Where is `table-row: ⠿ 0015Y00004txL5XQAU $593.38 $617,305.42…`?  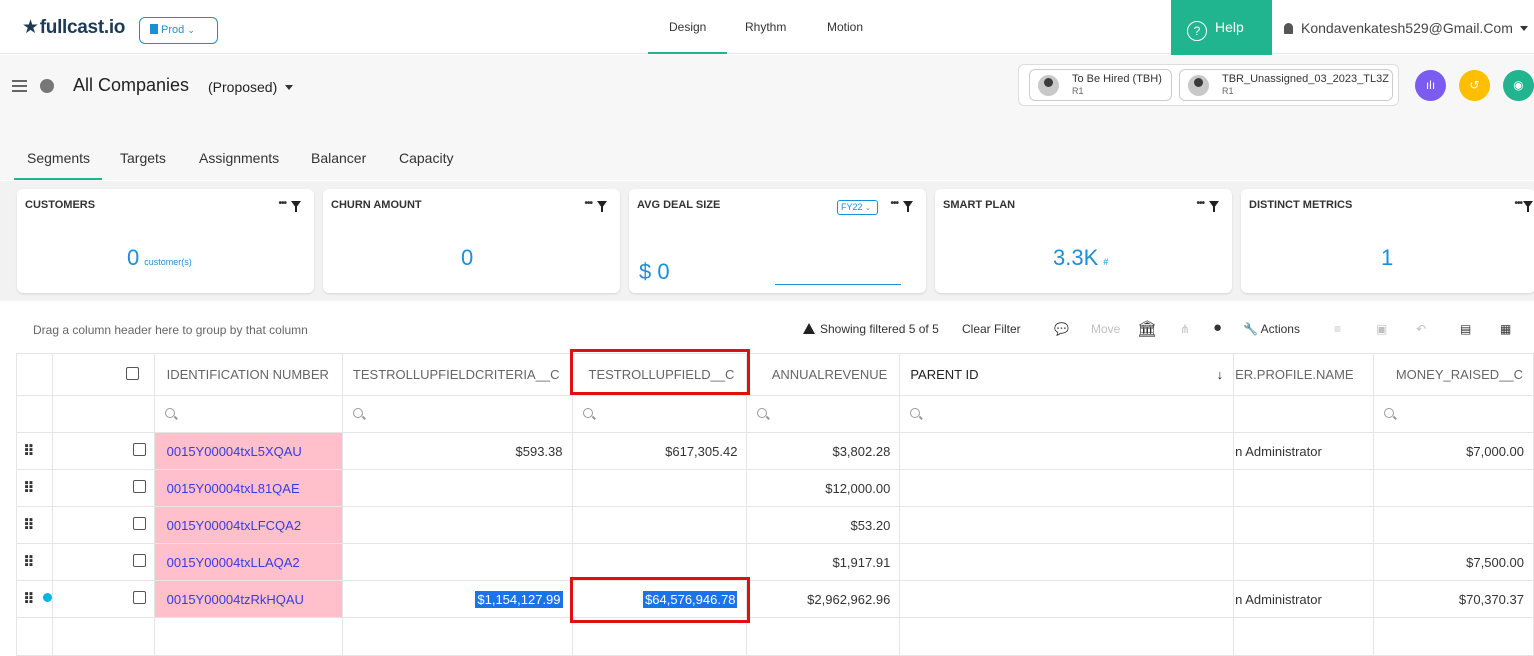 table-row: ⠿ 0015Y00004txL5XQAU $593.38 $617,305.42… is located at coordinates (775, 451).